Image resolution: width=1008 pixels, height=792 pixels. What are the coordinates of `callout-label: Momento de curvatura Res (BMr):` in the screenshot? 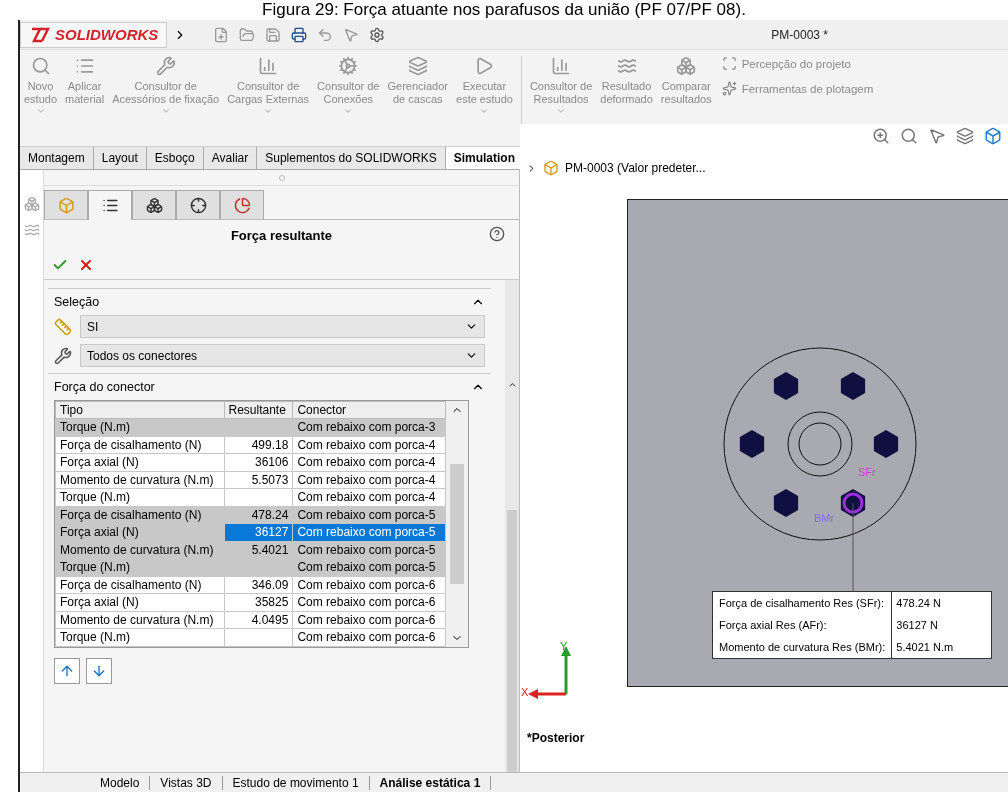 It's located at (803, 647).